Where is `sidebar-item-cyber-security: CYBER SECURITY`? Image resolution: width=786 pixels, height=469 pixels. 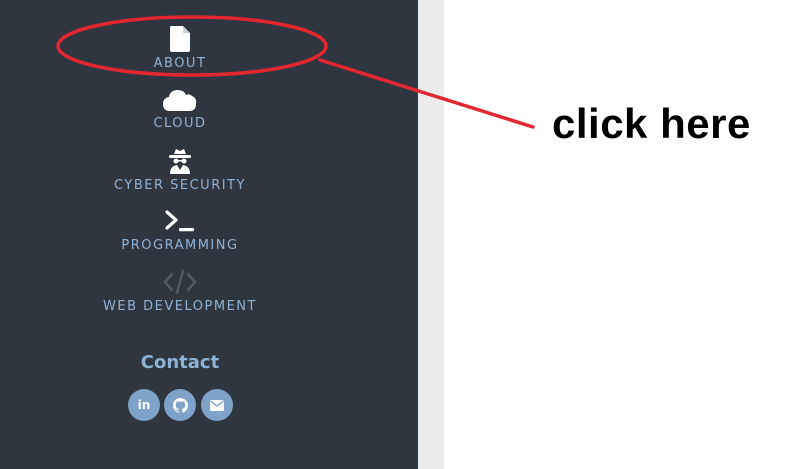
sidebar-item-cyber-security: CYBER SECURITY is located at coordinates (180, 171).